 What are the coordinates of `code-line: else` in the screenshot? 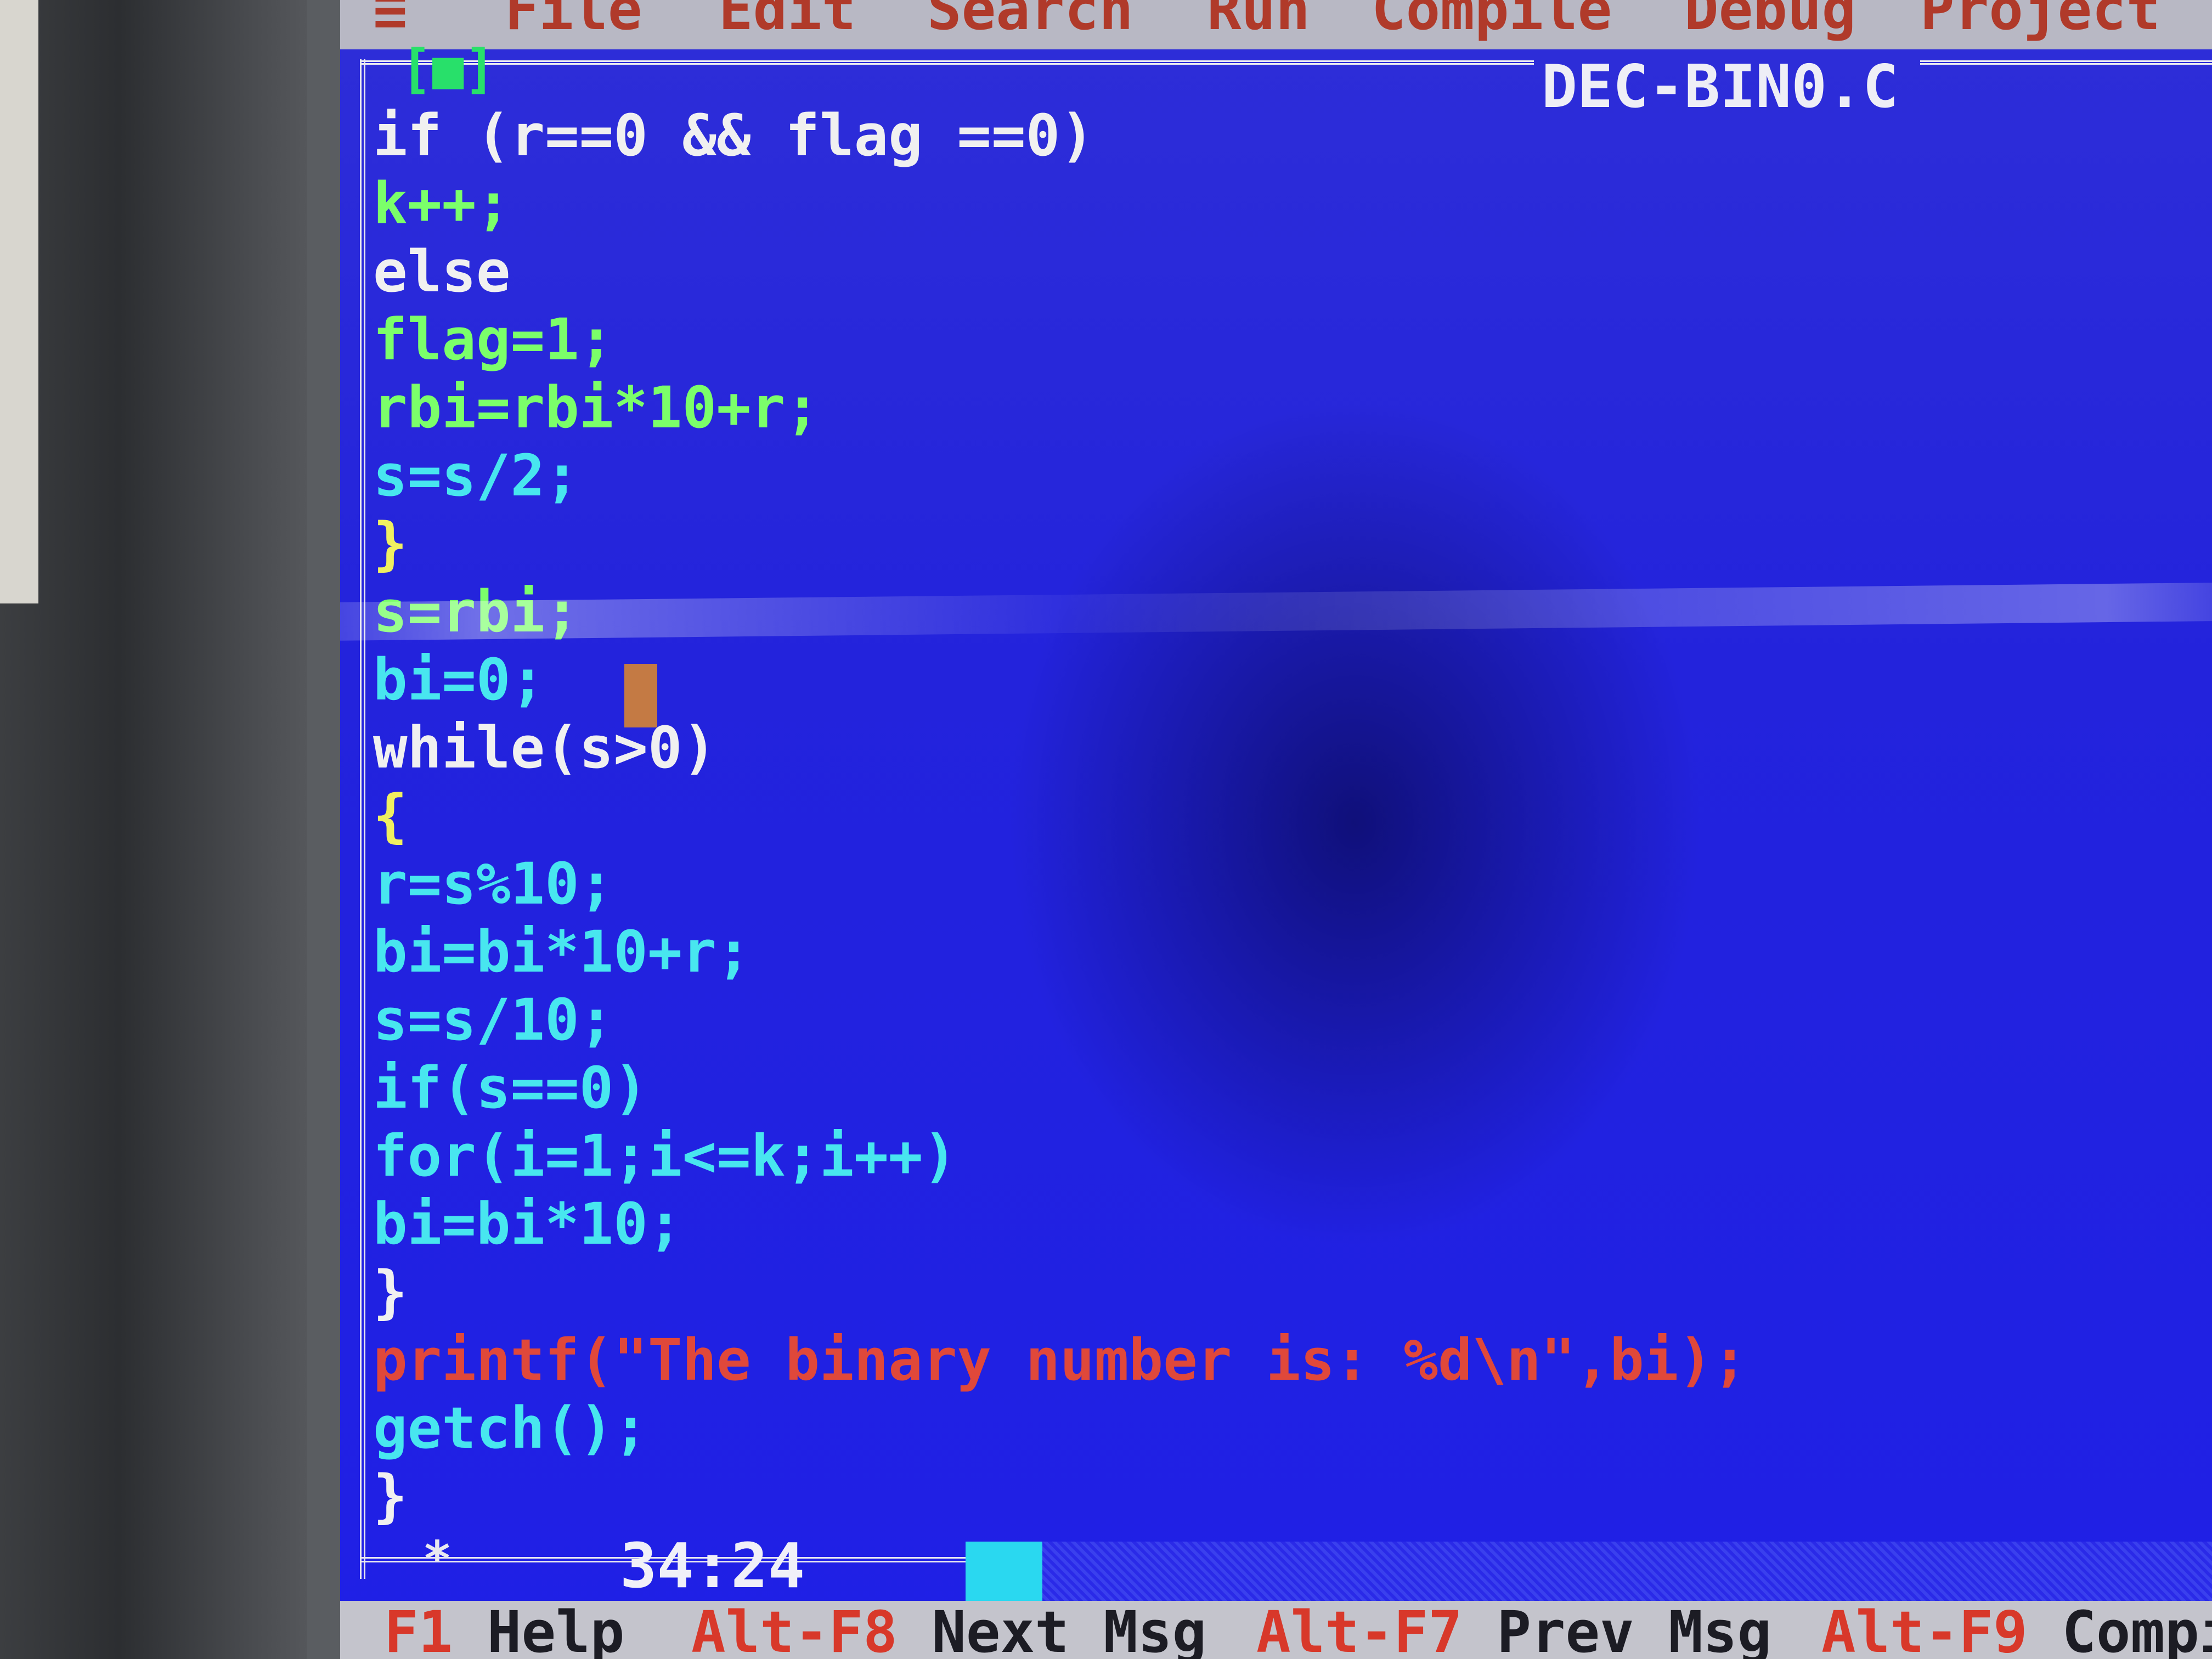 It's located at (442, 271).